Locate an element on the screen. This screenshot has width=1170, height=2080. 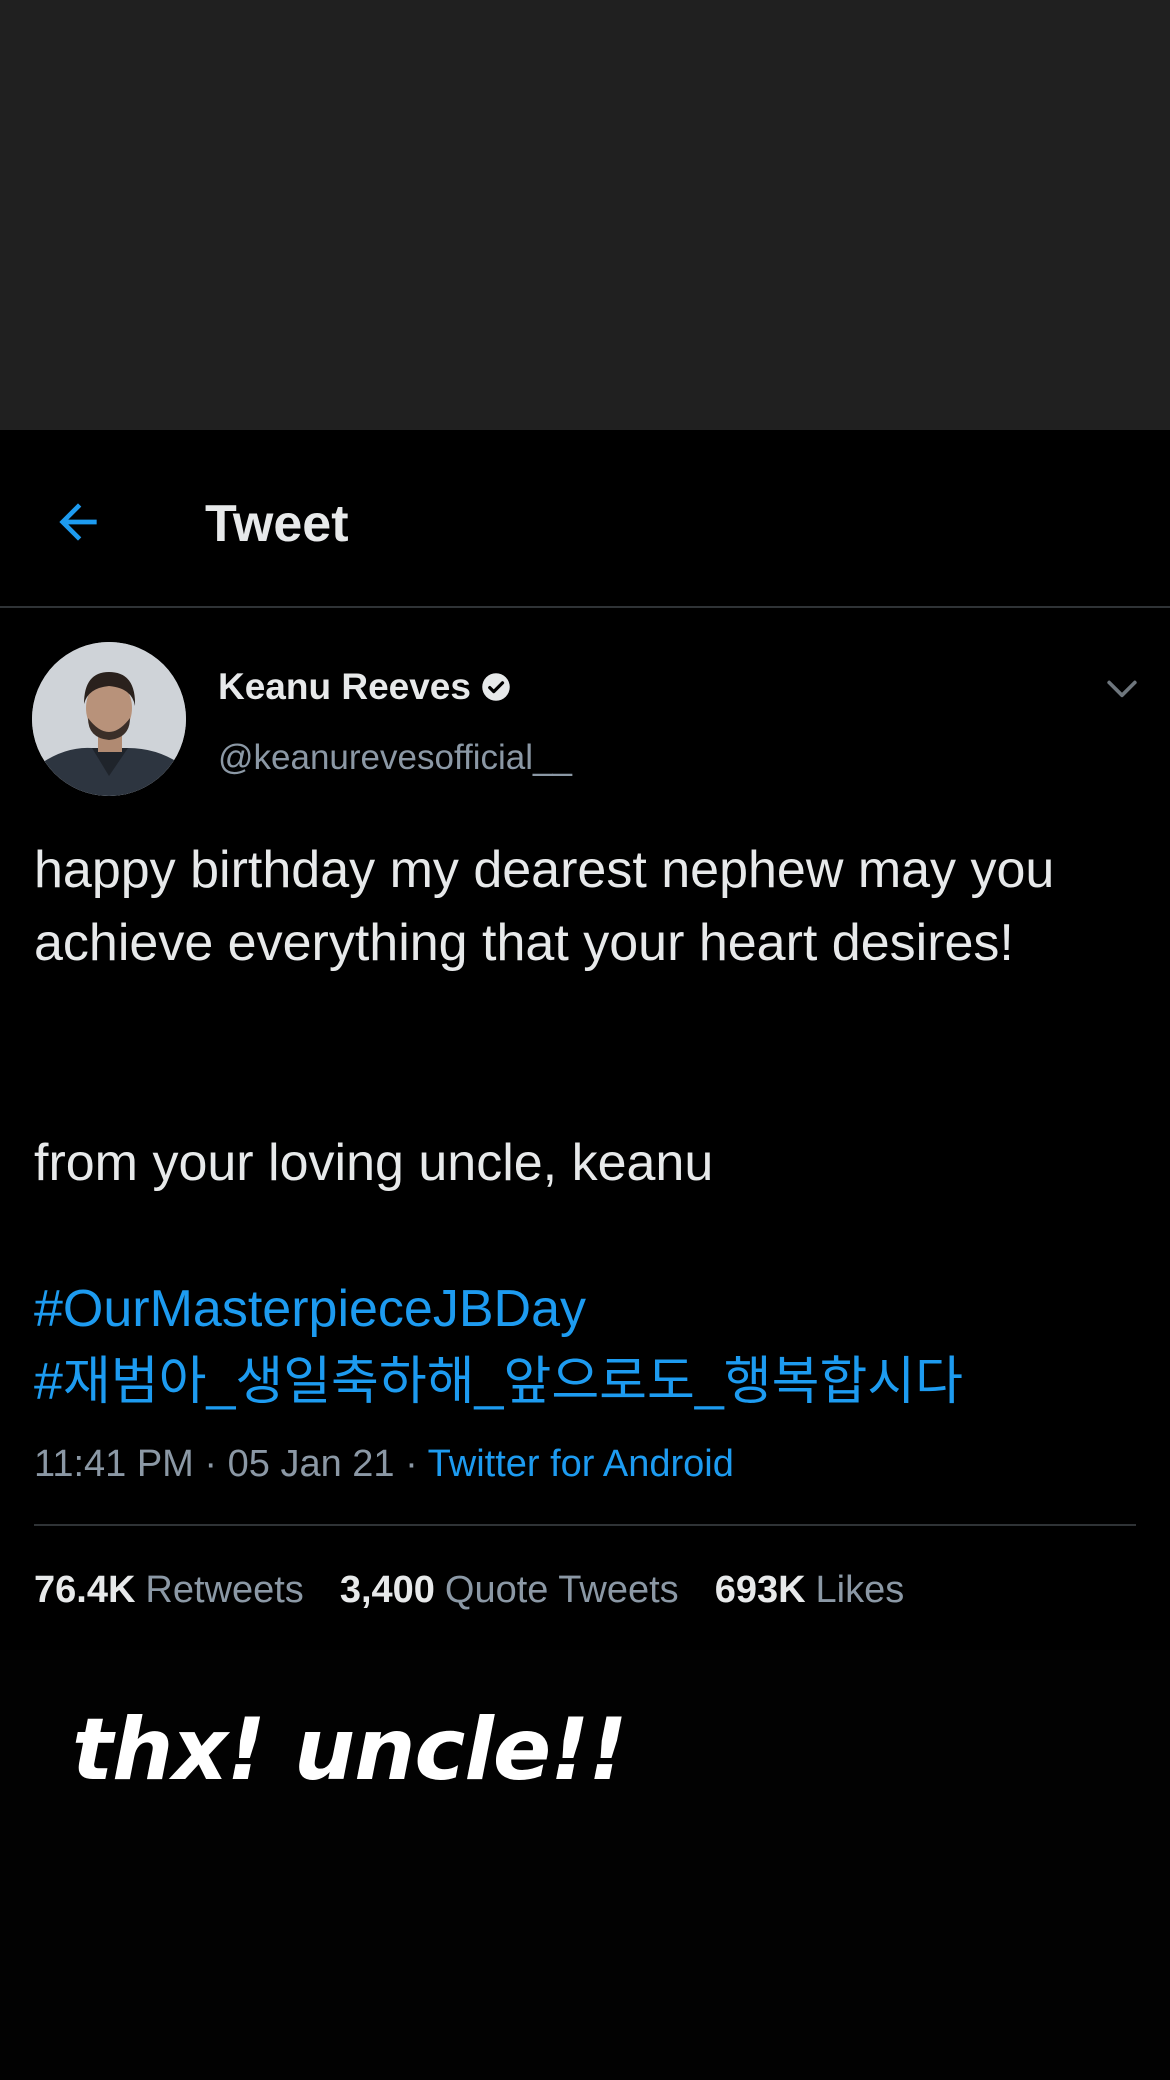
likes-label: Likes is located at coordinates (860, 1590).